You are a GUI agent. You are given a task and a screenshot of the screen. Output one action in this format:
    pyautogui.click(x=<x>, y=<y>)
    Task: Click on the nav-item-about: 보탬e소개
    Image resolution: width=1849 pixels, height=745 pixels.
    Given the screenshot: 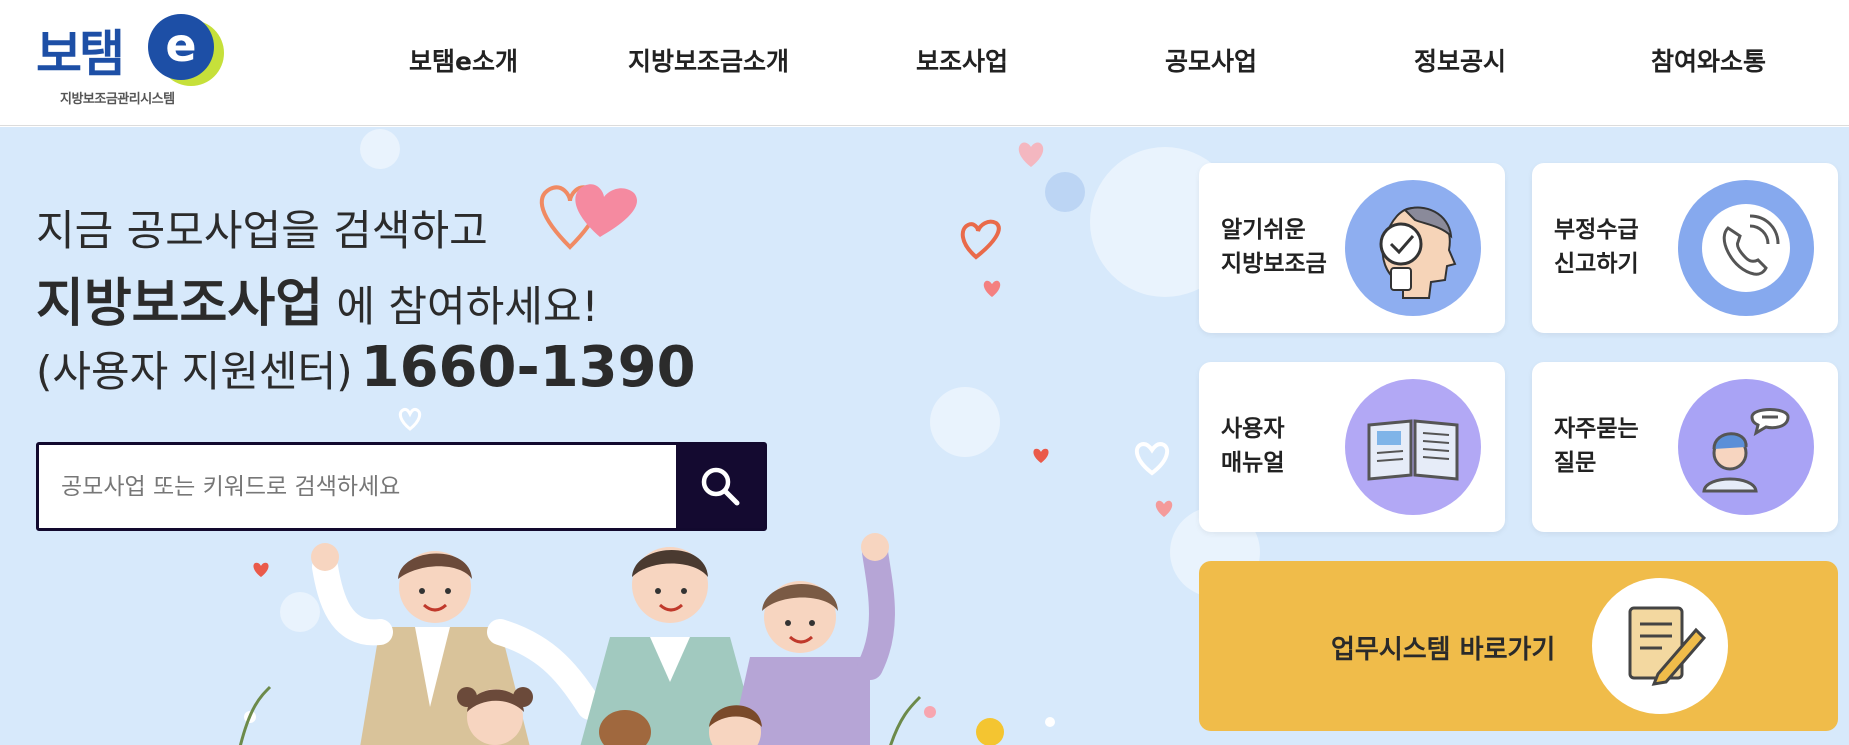 What is the action you would take?
    pyautogui.click(x=463, y=60)
    